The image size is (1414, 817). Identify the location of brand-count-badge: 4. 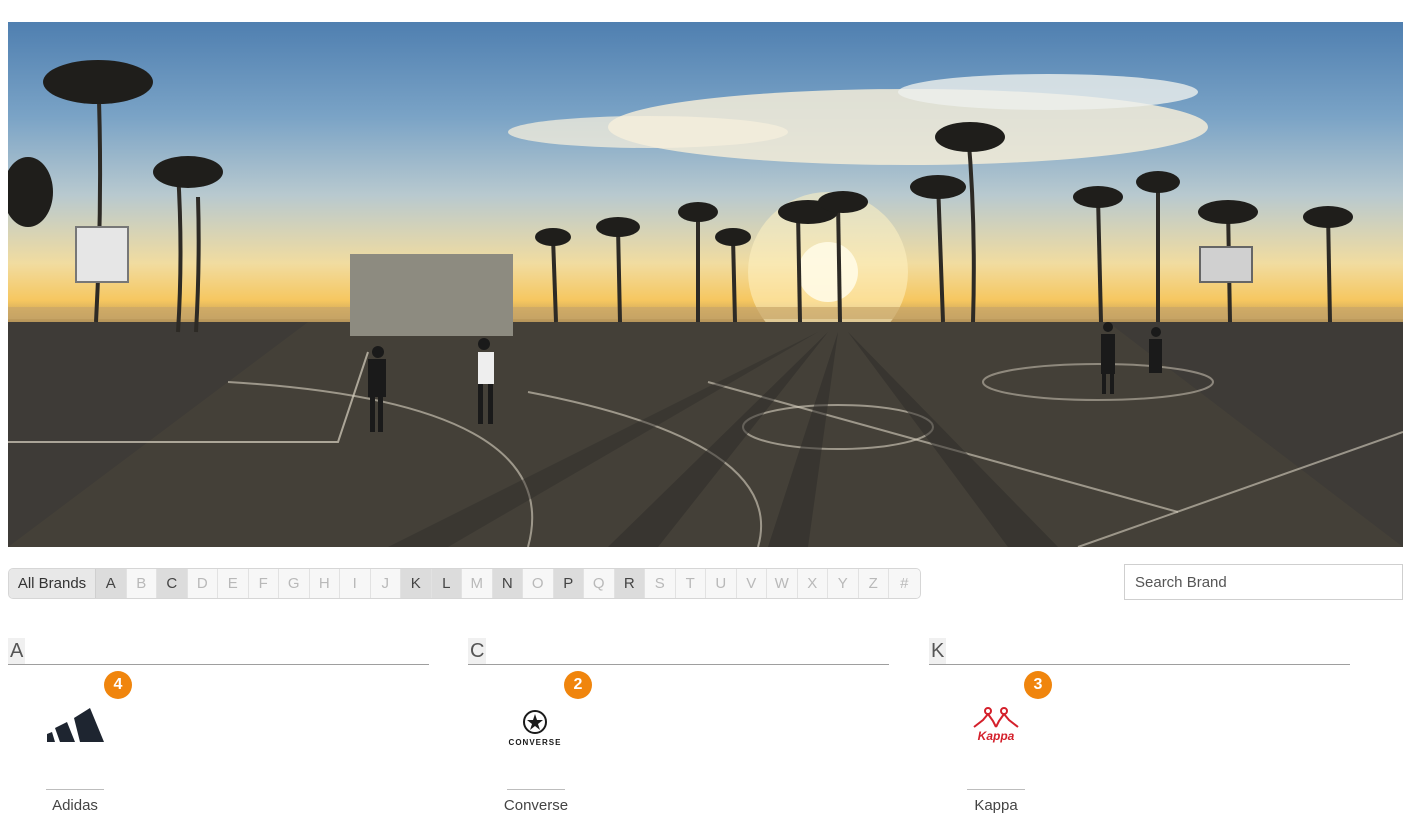
(118, 685).